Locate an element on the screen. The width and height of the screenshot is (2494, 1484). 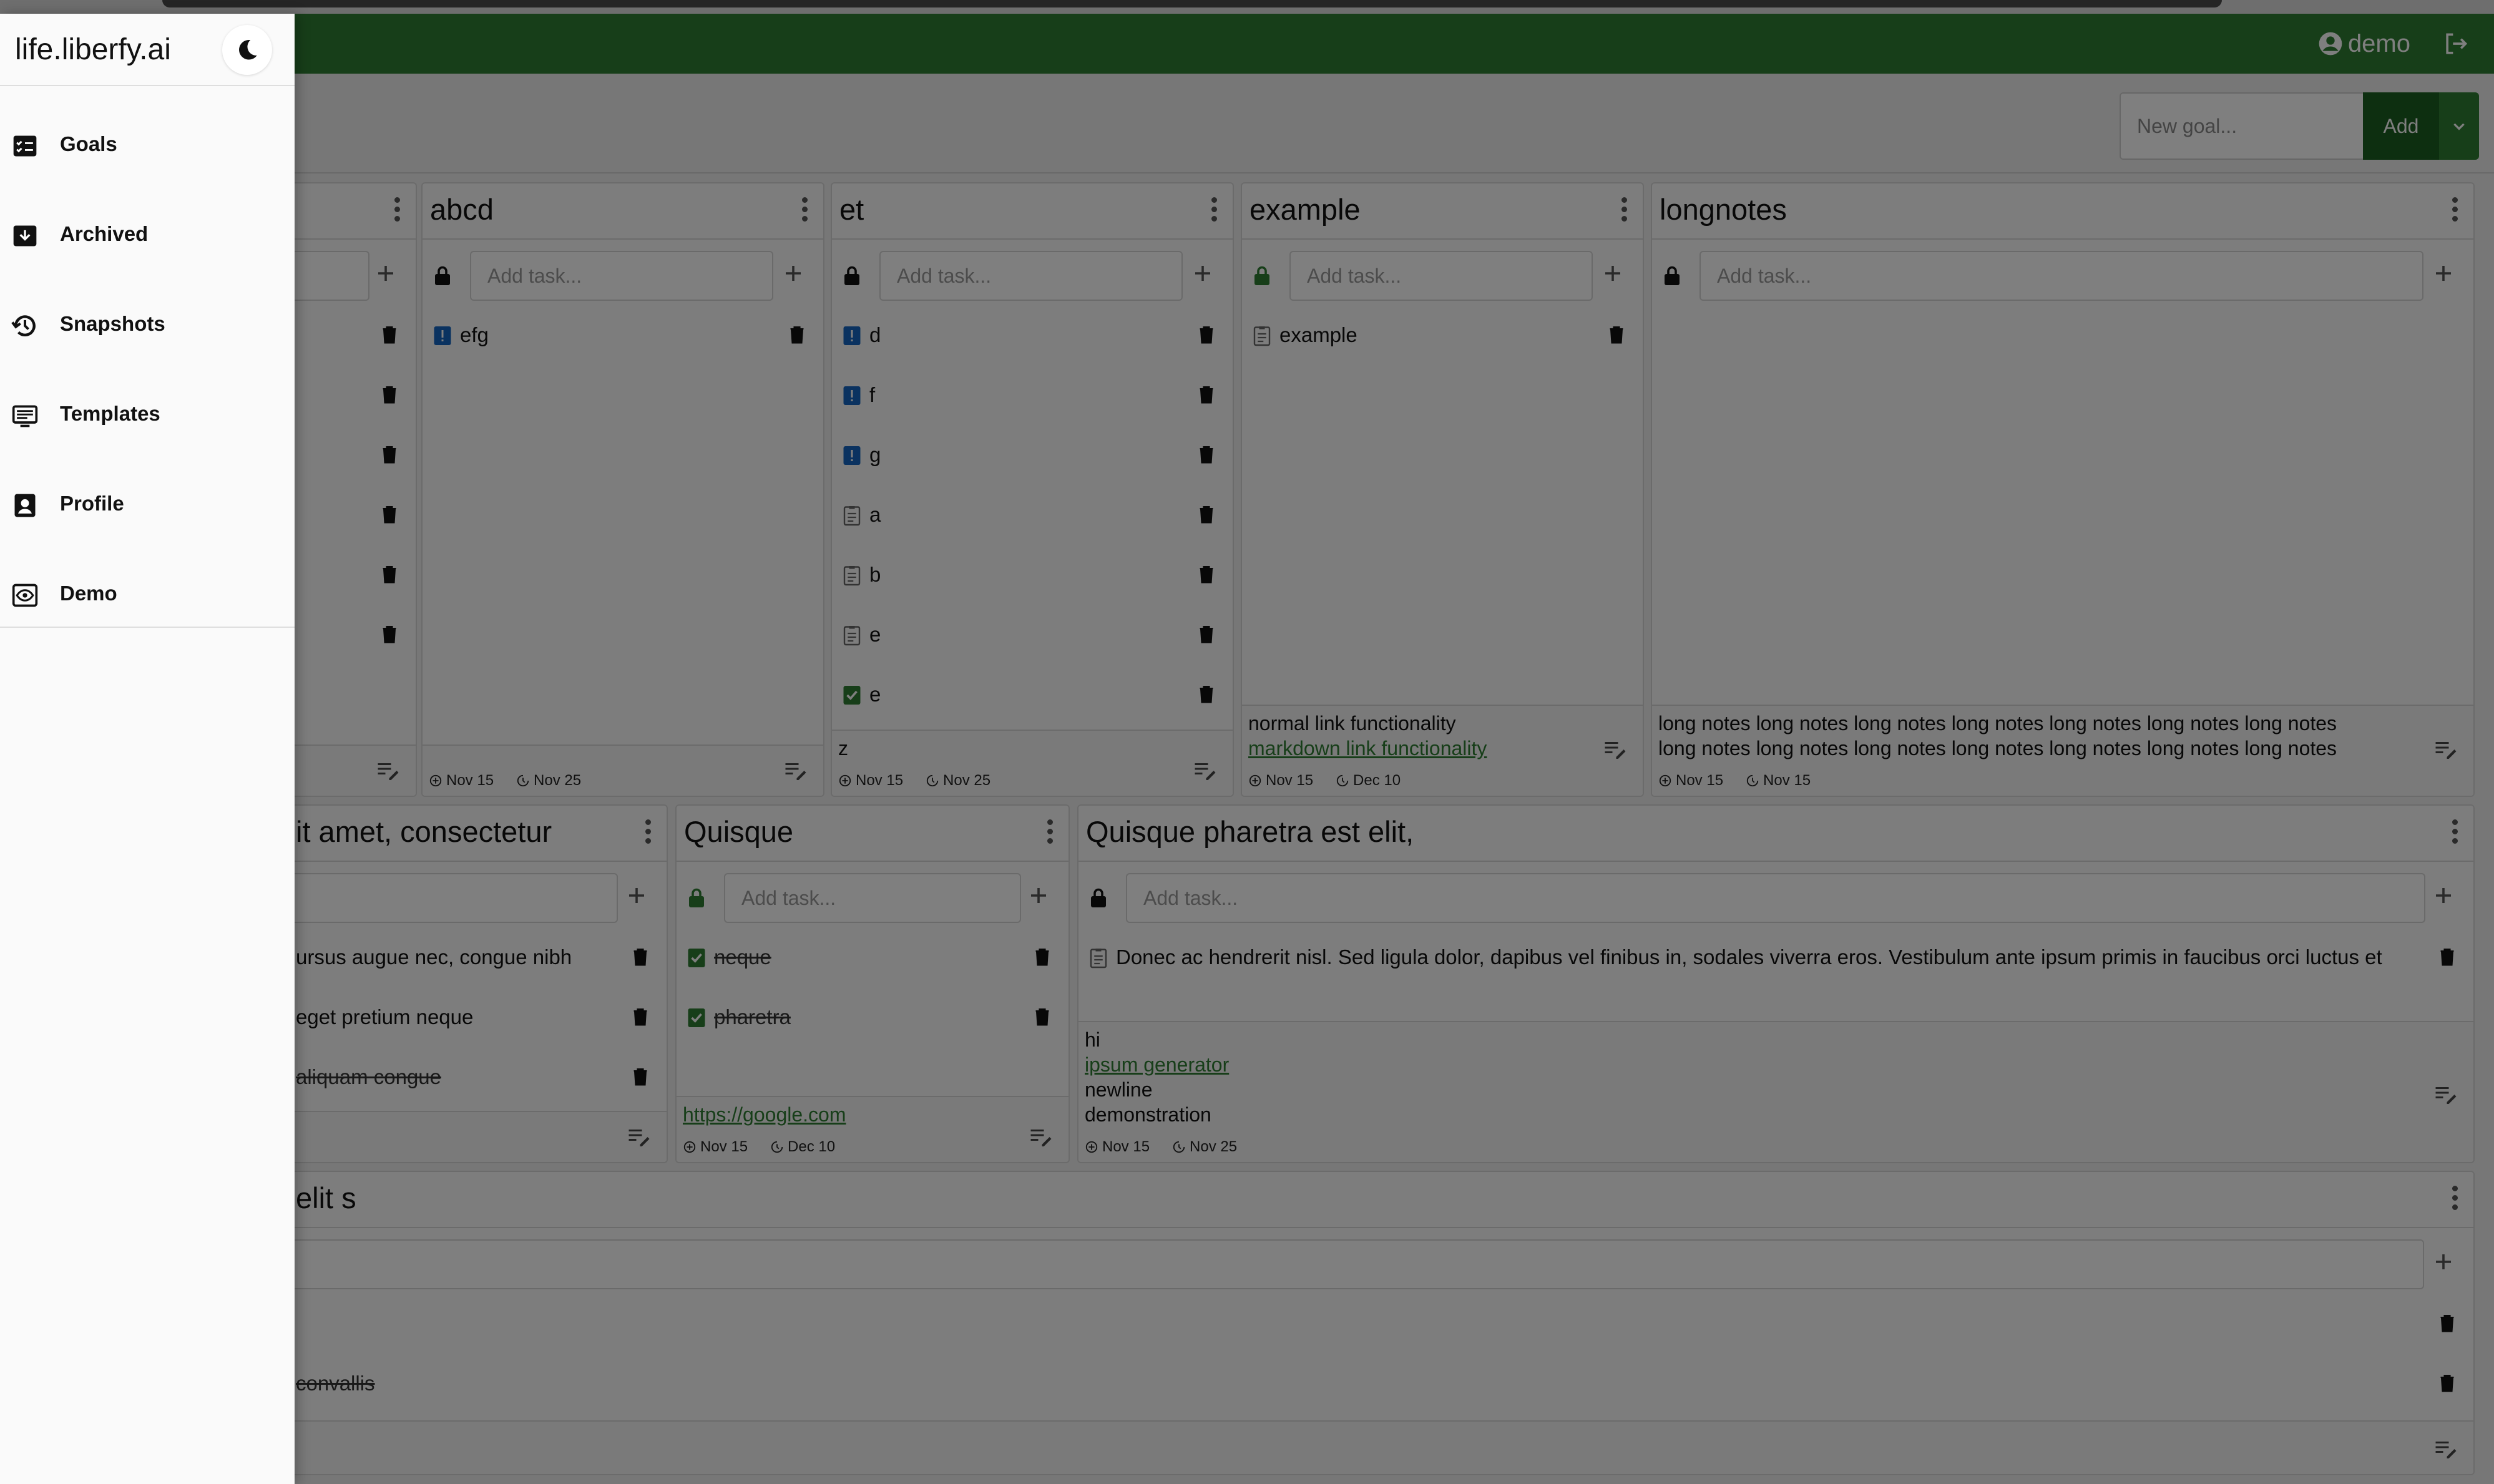
sidebar-item-label: Templates is located at coordinates (110, 413).